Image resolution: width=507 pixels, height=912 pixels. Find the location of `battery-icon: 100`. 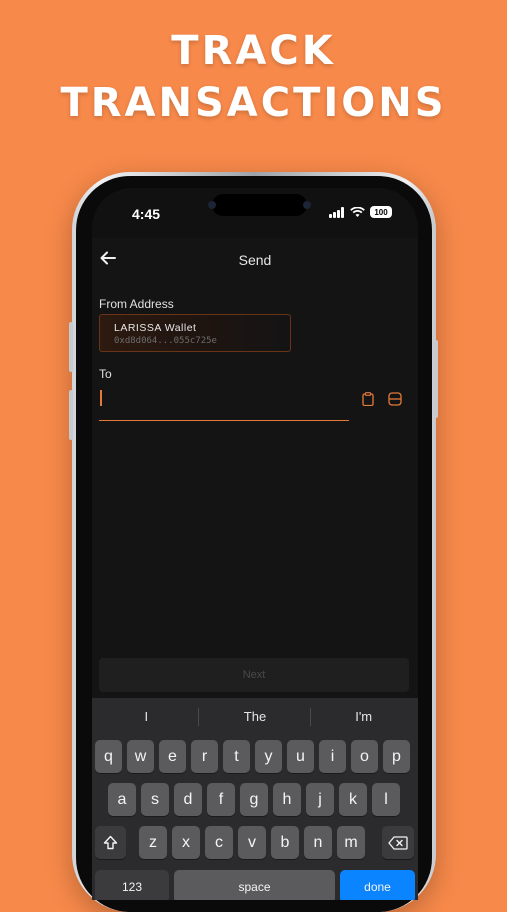

battery-icon: 100 is located at coordinates (381, 212).